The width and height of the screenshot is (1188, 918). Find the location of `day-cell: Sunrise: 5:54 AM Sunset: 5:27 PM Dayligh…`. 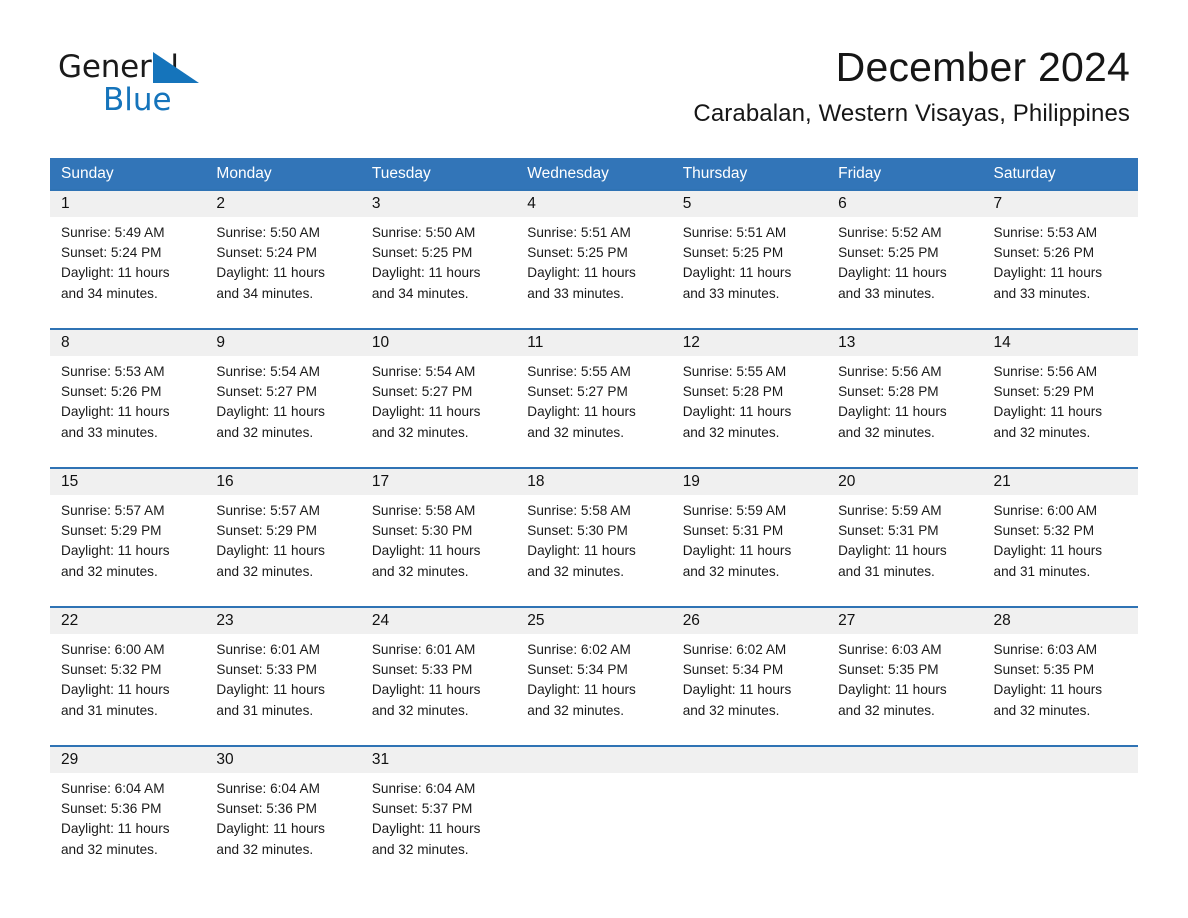

day-cell: Sunrise: 5:54 AM Sunset: 5:27 PM Dayligh… is located at coordinates (438, 404).